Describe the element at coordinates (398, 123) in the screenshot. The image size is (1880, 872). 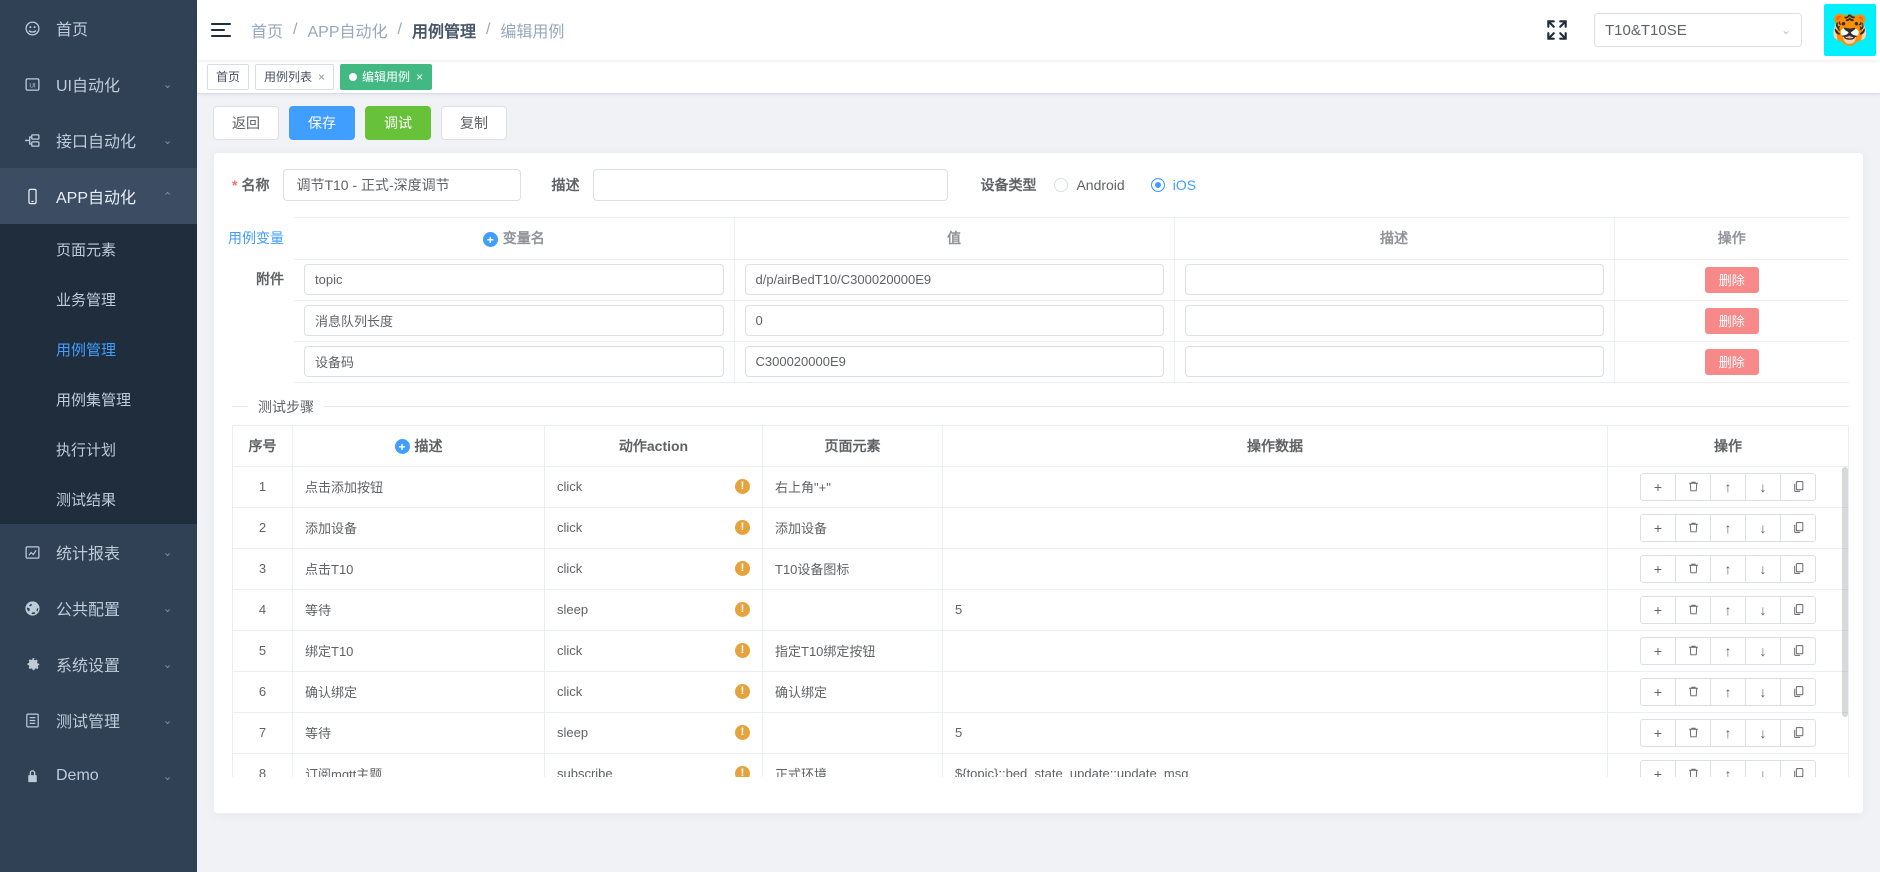
I see `debug-button: 调试` at that location.